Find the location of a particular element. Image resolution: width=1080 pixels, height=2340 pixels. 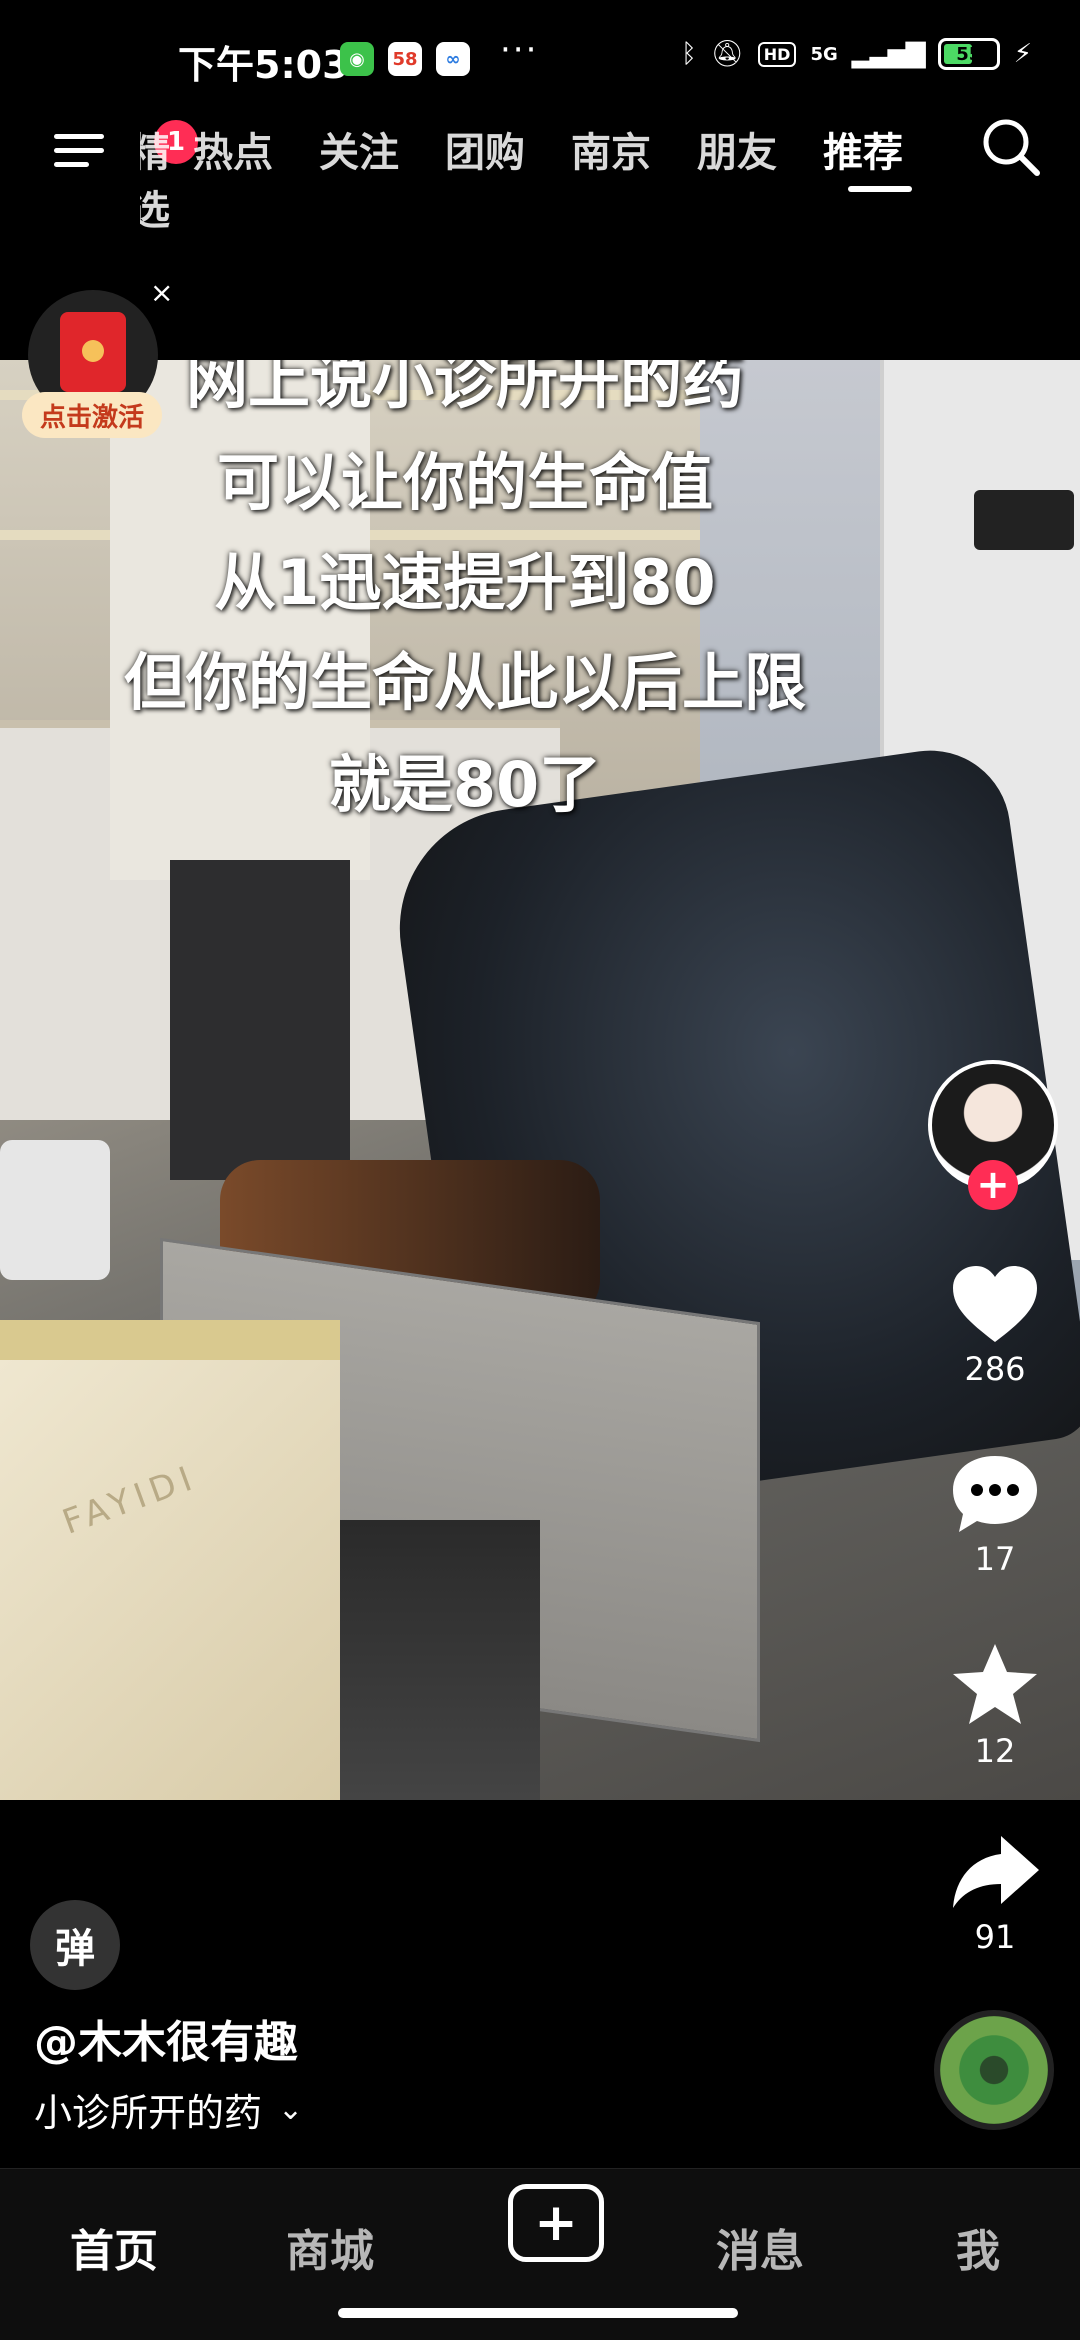

battery-icon: 55 is located at coordinates (968, 54).